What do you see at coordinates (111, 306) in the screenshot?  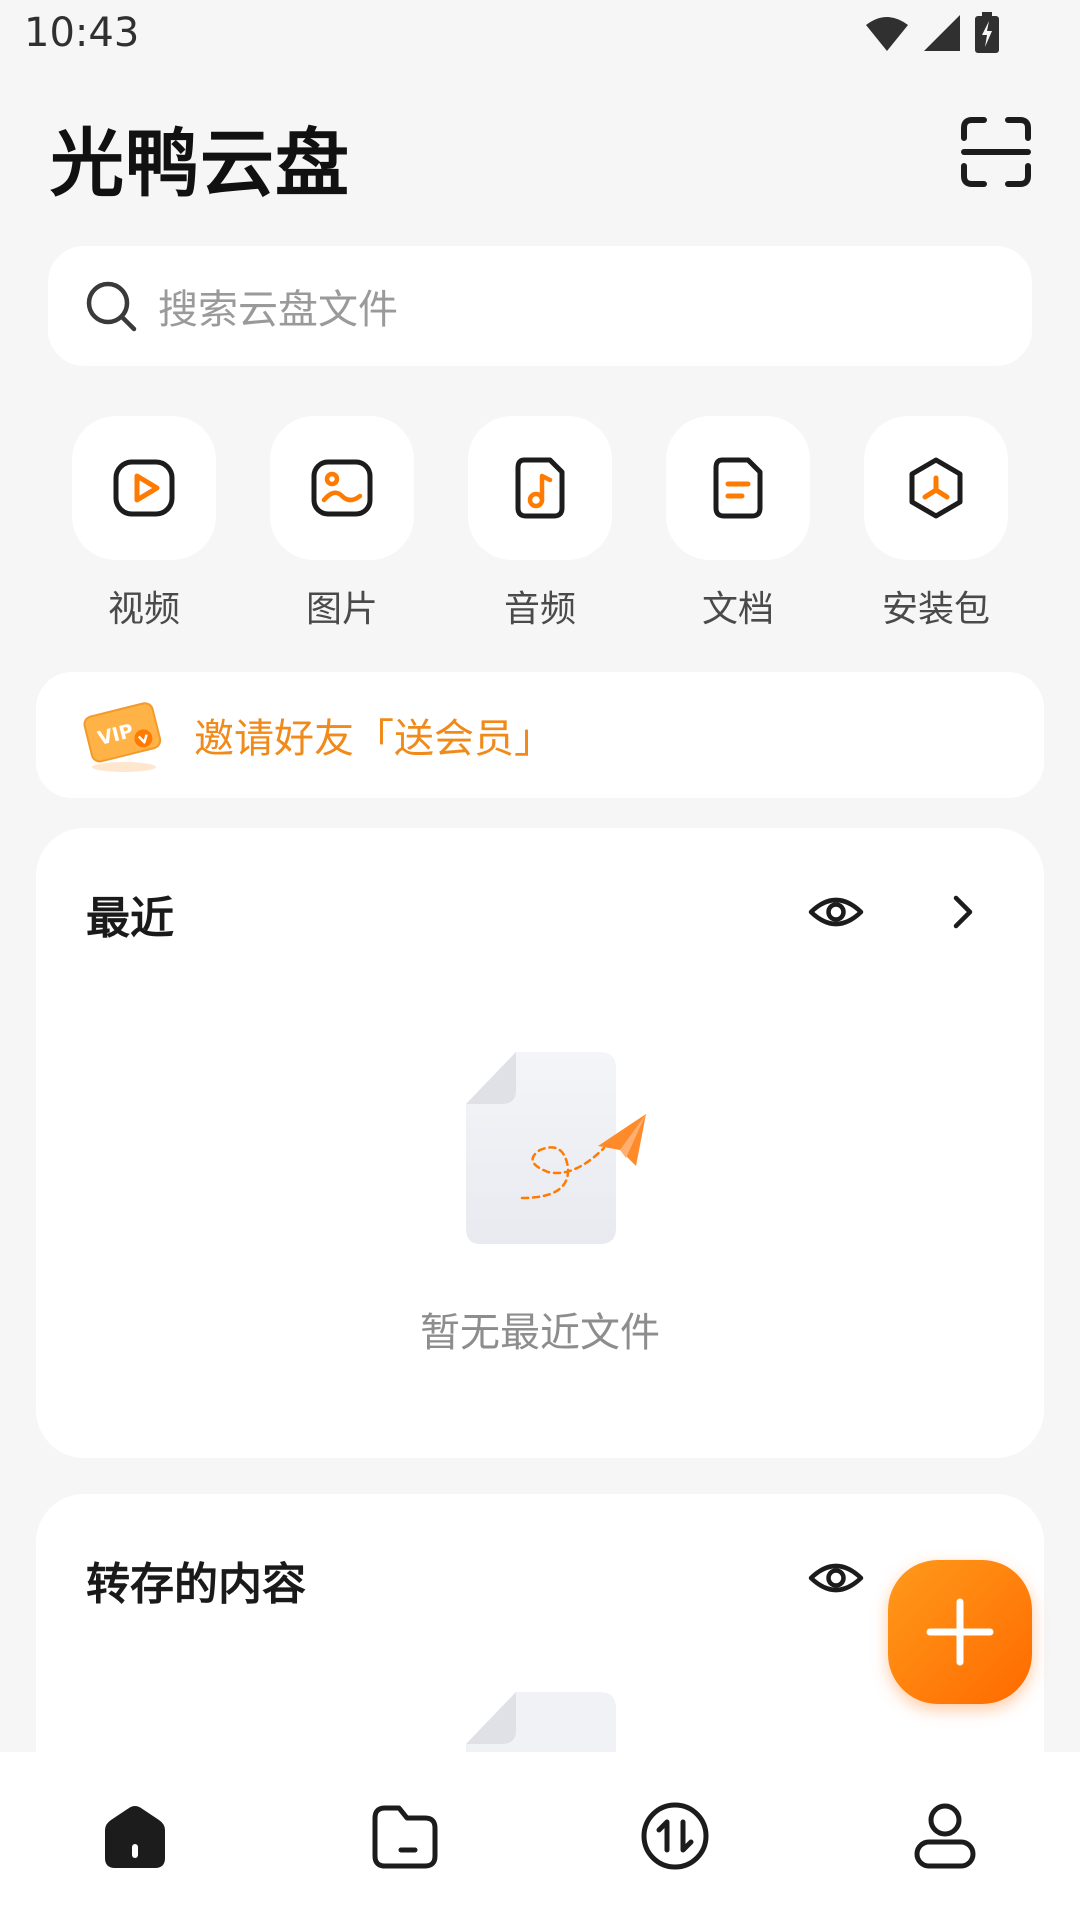 I see `search-icon` at bounding box center [111, 306].